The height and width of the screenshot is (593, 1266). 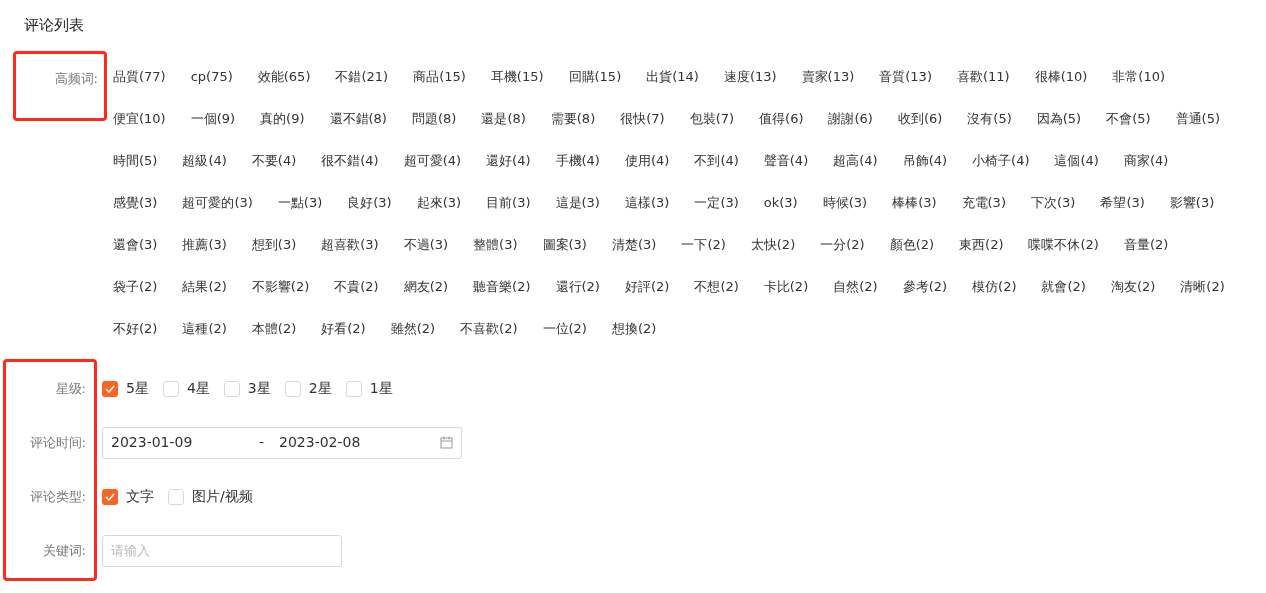 I want to click on keyword-tag: 便宜(10), so click(x=139, y=129).